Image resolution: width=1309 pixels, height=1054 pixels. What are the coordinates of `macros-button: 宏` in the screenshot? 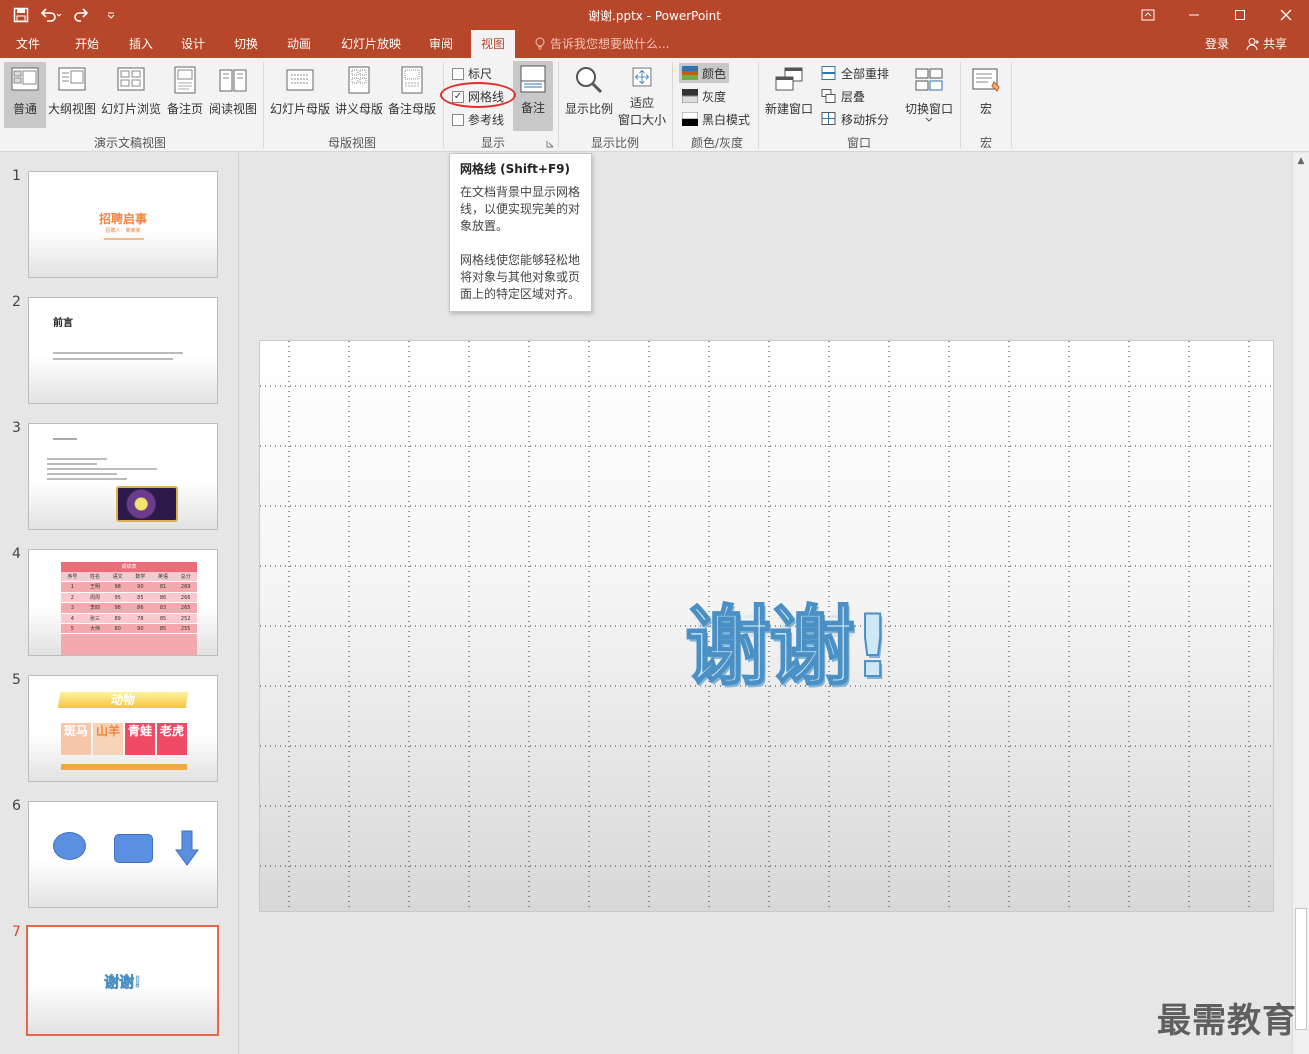 It's located at (986, 95).